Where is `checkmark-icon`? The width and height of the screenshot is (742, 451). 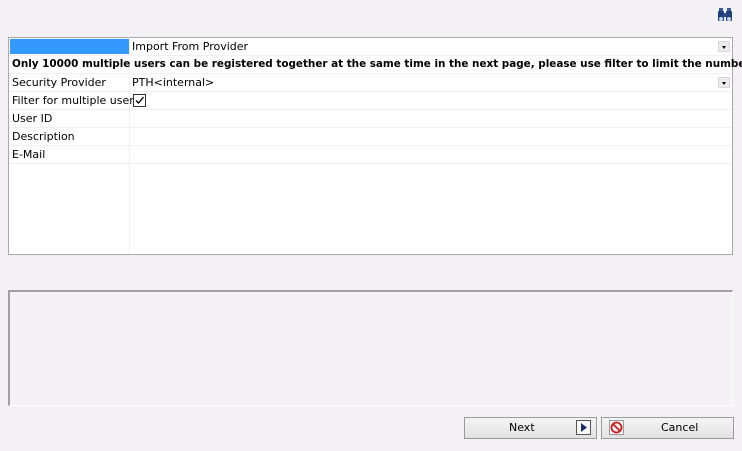 checkmark-icon is located at coordinates (139, 100).